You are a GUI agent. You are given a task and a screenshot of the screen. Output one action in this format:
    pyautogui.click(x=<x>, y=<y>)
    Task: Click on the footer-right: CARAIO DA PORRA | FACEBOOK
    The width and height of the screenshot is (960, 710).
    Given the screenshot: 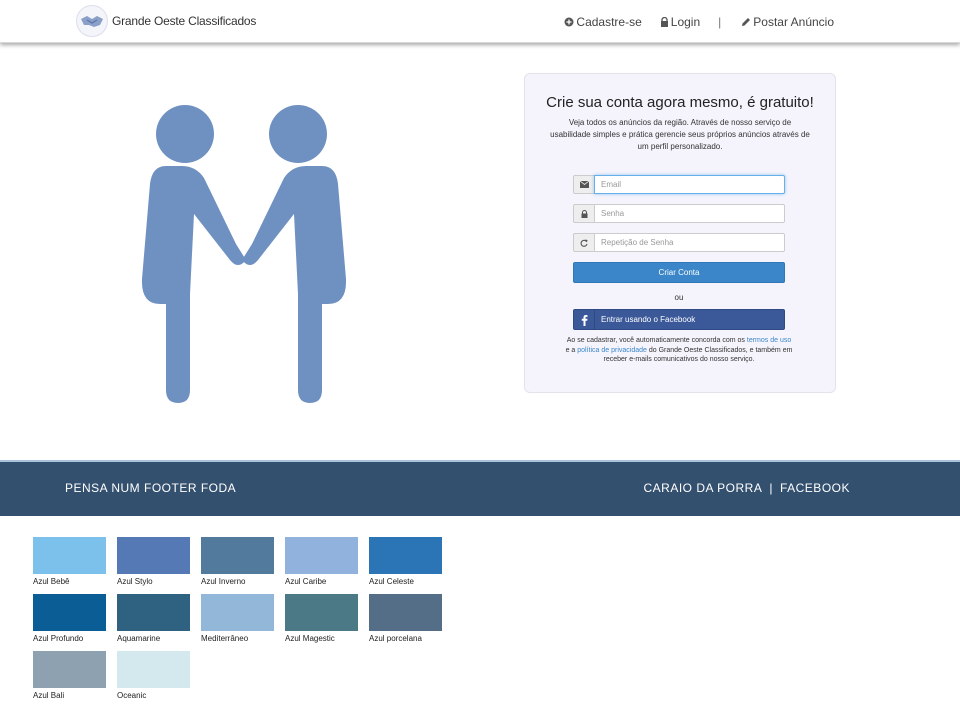 What is the action you would take?
    pyautogui.click(x=746, y=488)
    